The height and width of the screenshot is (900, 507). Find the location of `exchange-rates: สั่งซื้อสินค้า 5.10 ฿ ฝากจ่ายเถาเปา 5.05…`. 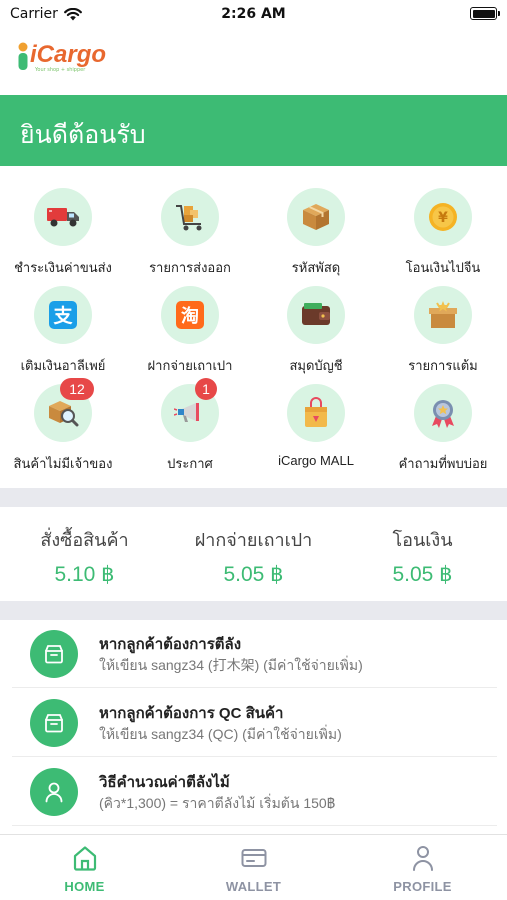

exchange-rates: สั่งซื้อสินค้า 5.10 ฿ ฝากจ่ายเถาเปา 5.05… is located at coordinates (253, 555).